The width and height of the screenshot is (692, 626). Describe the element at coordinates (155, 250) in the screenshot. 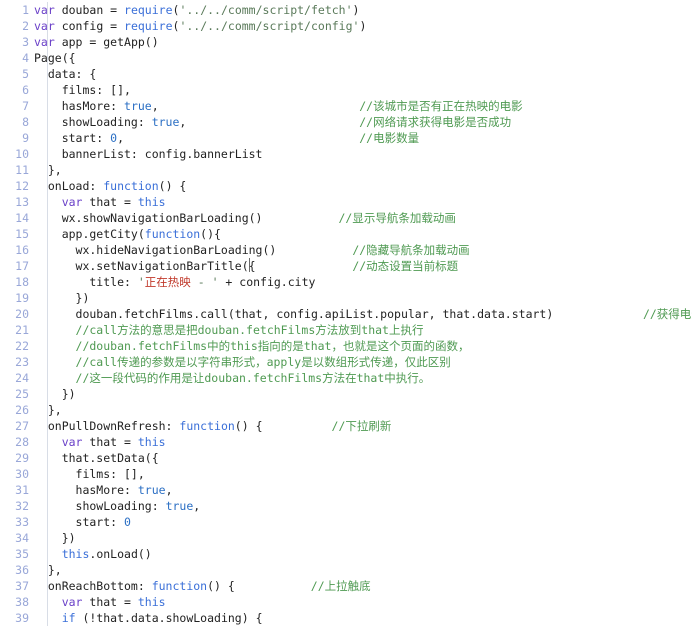

I see `code-token-plain: wx.hideNavigationBarLoading()` at that location.